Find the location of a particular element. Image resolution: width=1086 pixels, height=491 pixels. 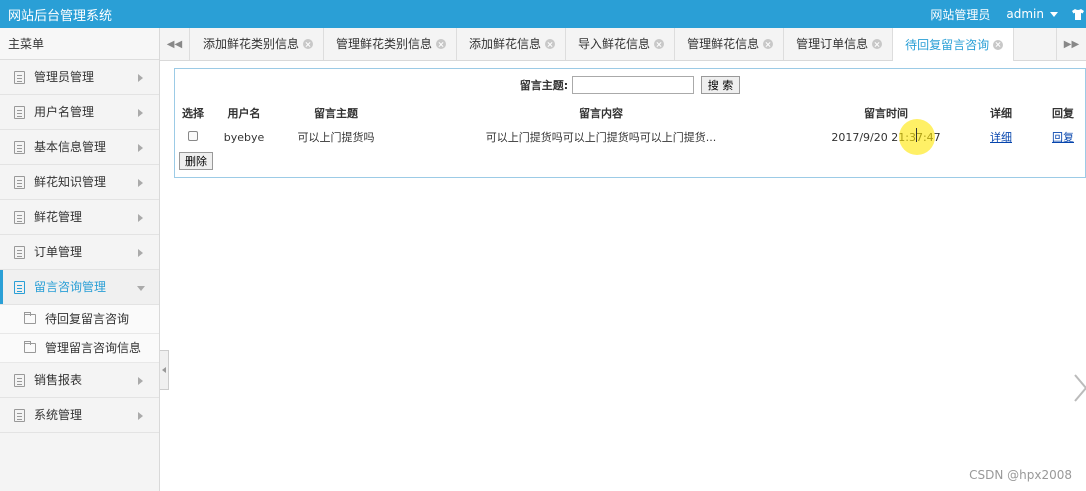

sidebar-item-label: 基本信息管理 is located at coordinates (70, 147).